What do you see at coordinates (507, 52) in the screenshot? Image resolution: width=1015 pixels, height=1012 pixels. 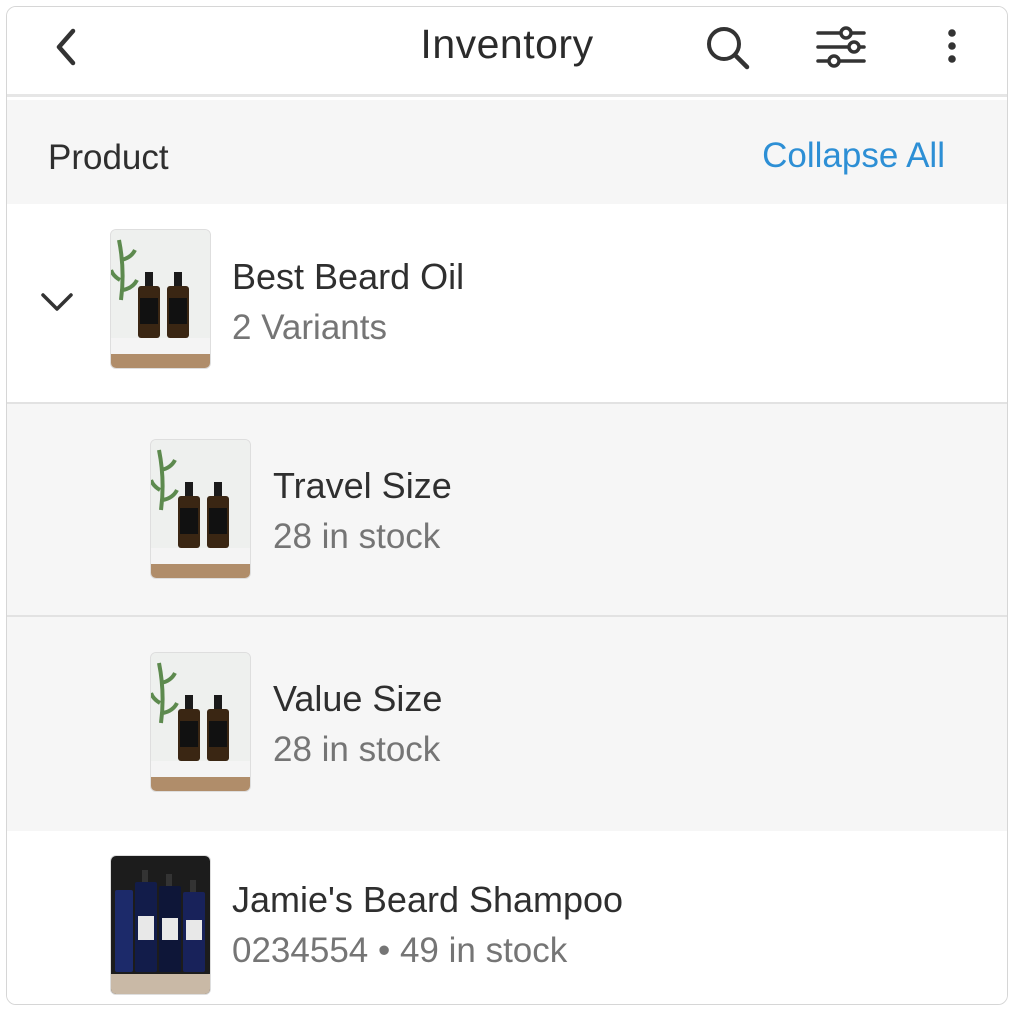 I see `top-app-bar: Inventory` at bounding box center [507, 52].